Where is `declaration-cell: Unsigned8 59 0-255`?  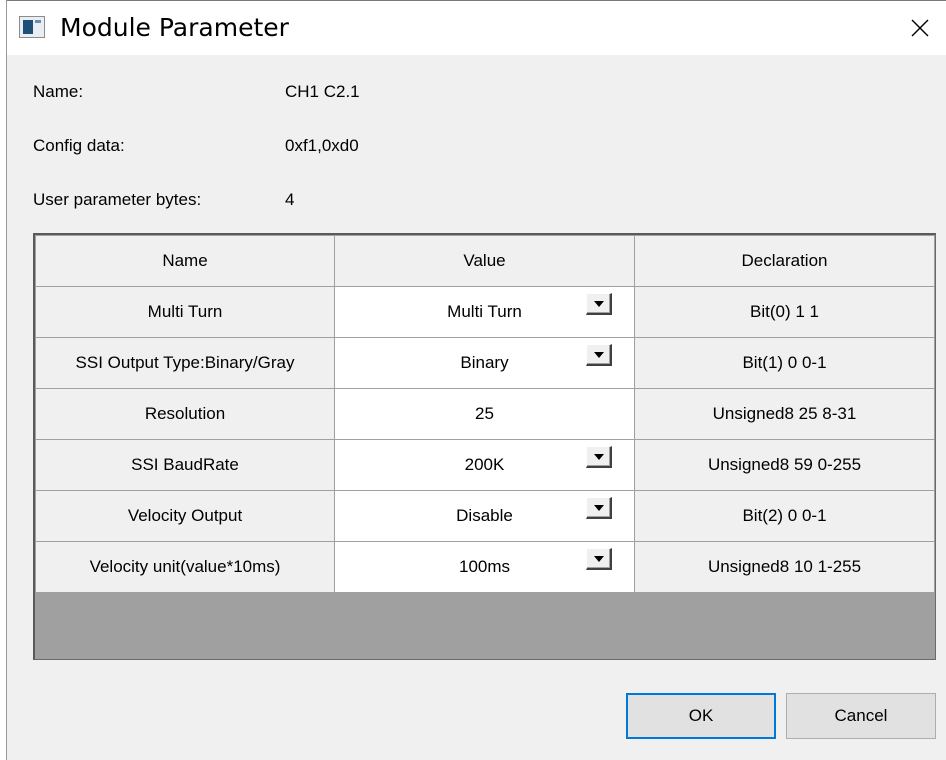 declaration-cell: Unsigned8 59 0-255 is located at coordinates (784, 465).